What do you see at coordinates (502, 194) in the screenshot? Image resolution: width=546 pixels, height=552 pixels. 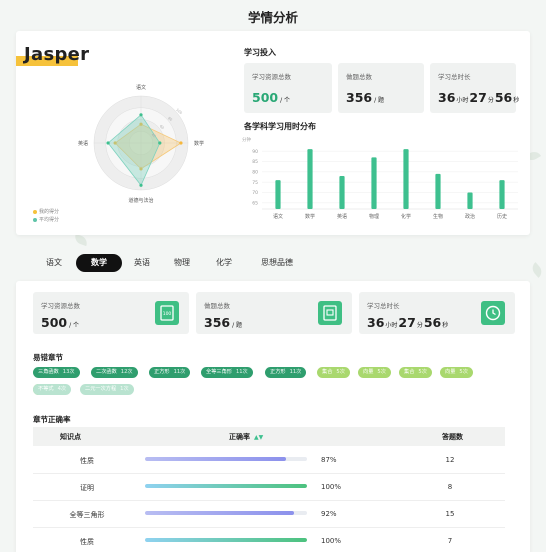 I see `bar-历史` at bounding box center [502, 194].